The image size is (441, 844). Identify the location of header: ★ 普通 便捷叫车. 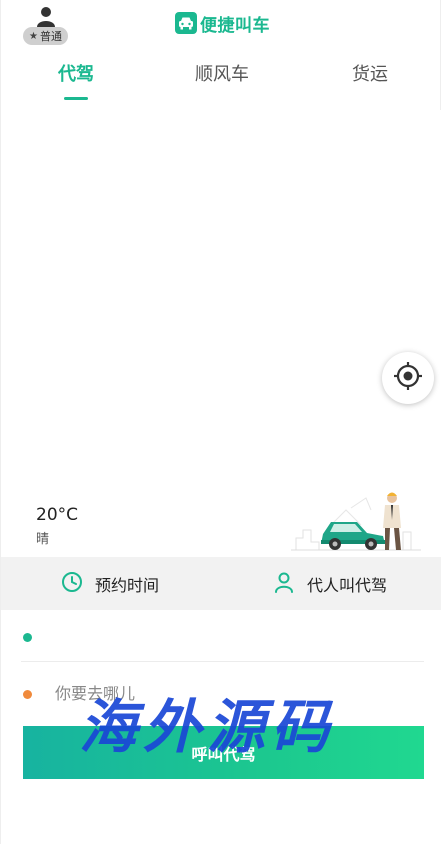
(221, 24).